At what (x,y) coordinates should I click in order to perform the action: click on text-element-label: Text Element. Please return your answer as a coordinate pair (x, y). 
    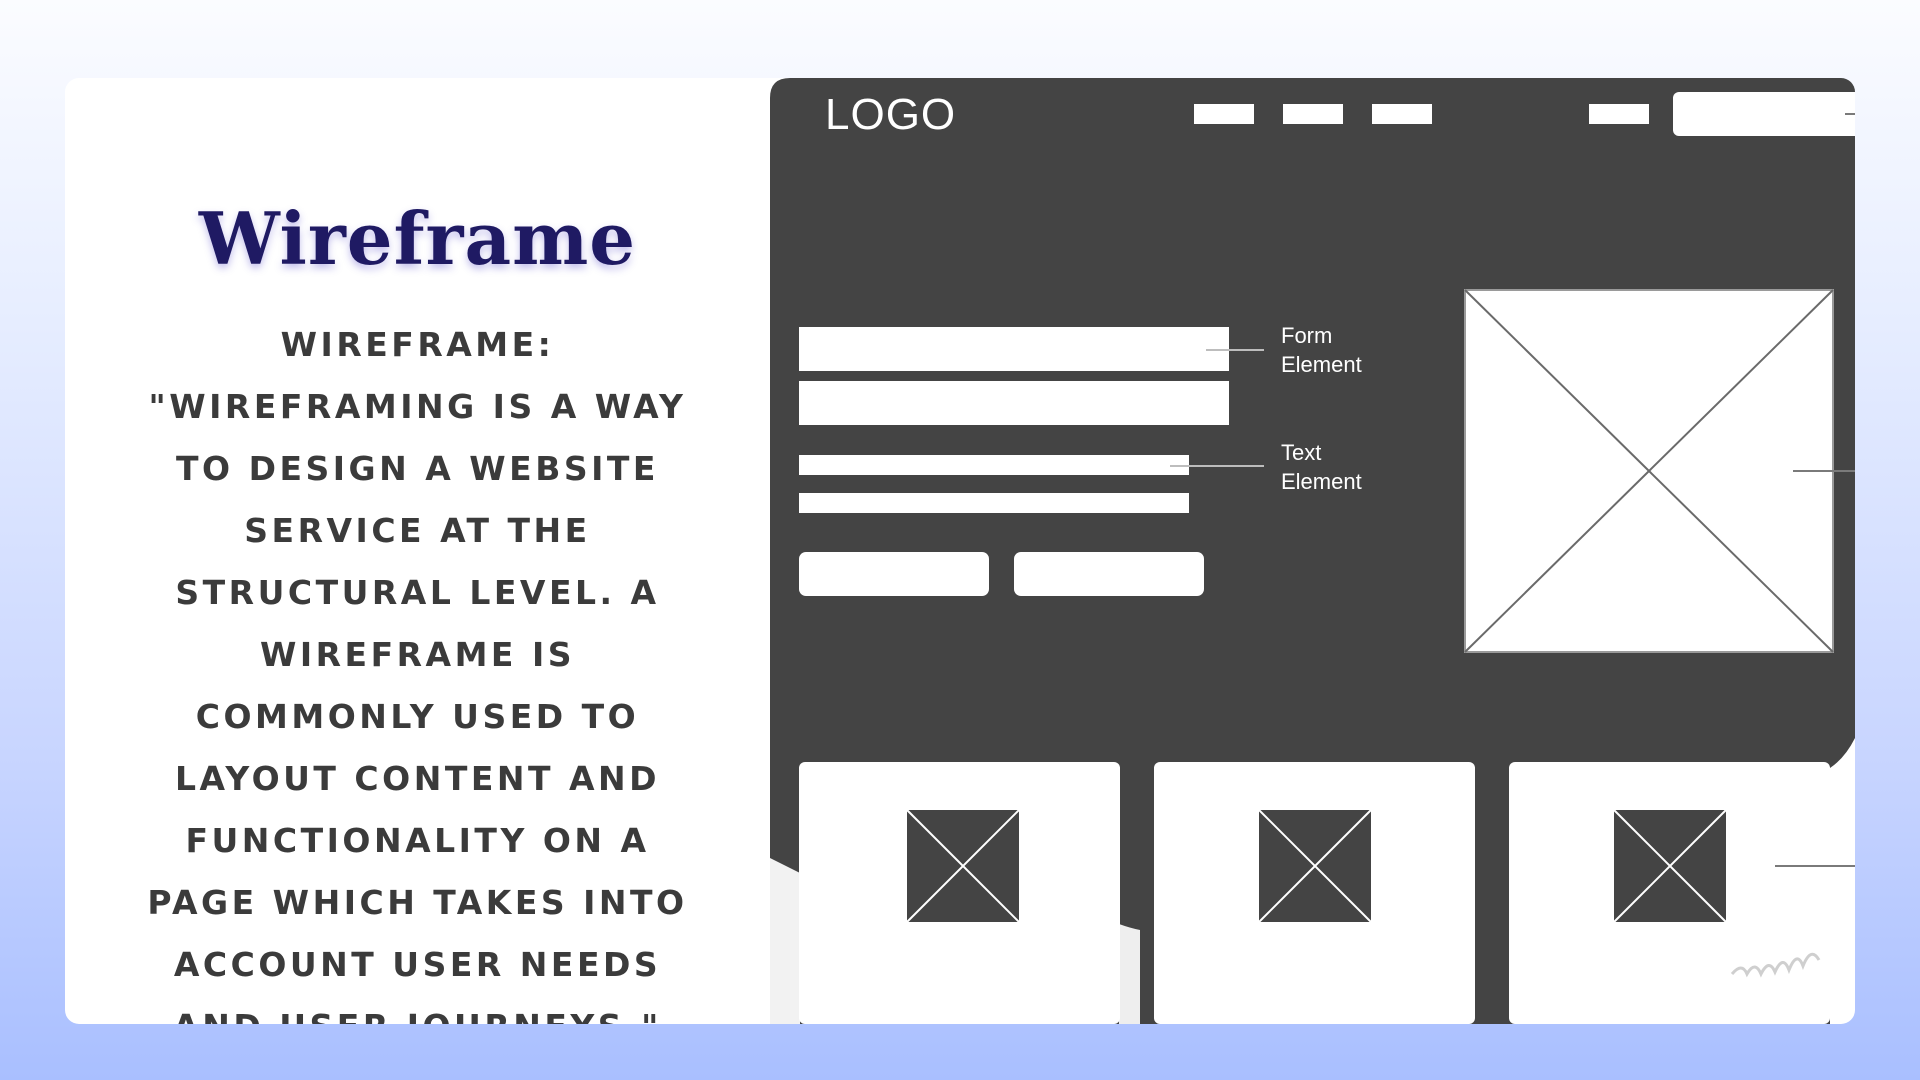
    Looking at the image, I should click on (1321, 467).